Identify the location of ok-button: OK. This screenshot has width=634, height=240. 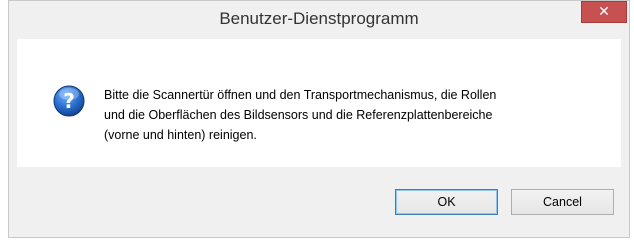
(446, 202).